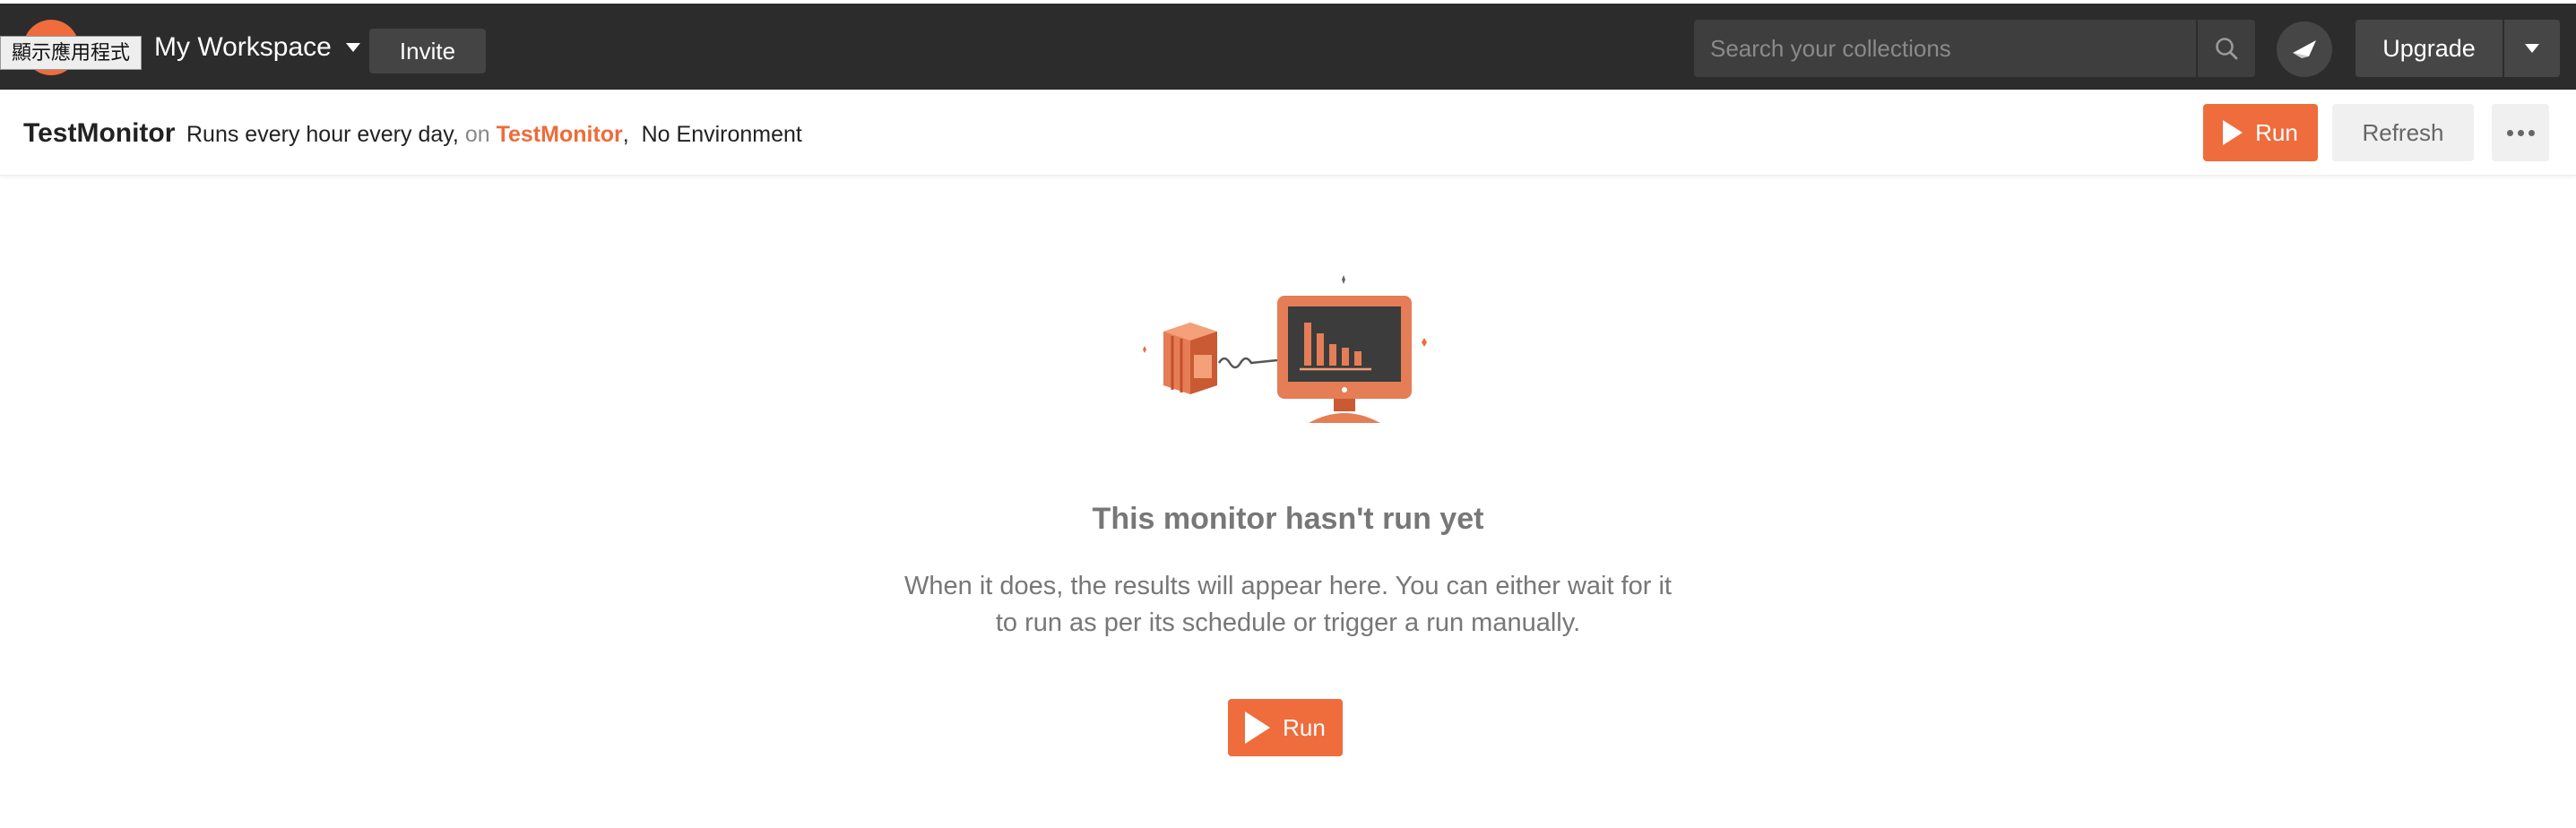 This screenshot has height=828, width=2576. What do you see at coordinates (477, 135) in the screenshot?
I see `on-label: on` at bounding box center [477, 135].